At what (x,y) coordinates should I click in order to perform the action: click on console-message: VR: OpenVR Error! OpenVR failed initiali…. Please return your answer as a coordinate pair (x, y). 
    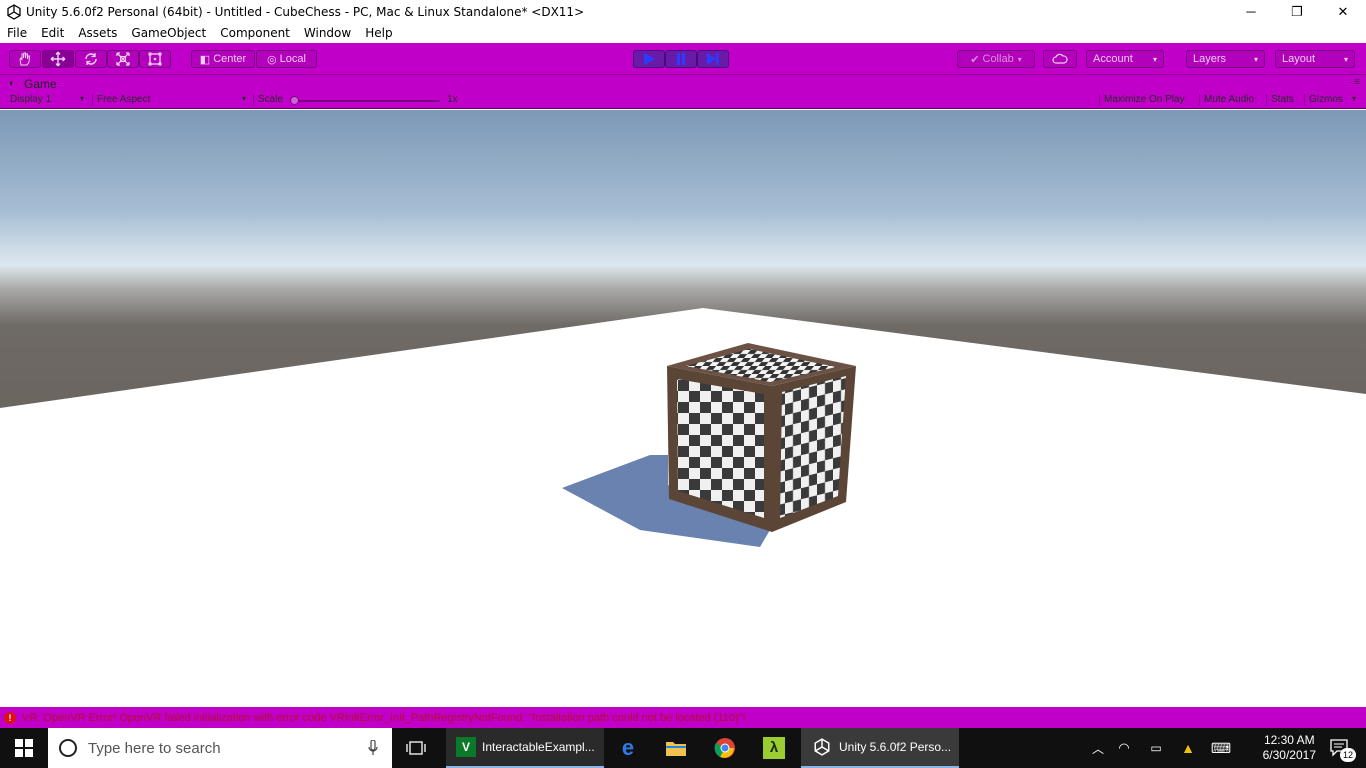
    Looking at the image, I should click on (384, 717).